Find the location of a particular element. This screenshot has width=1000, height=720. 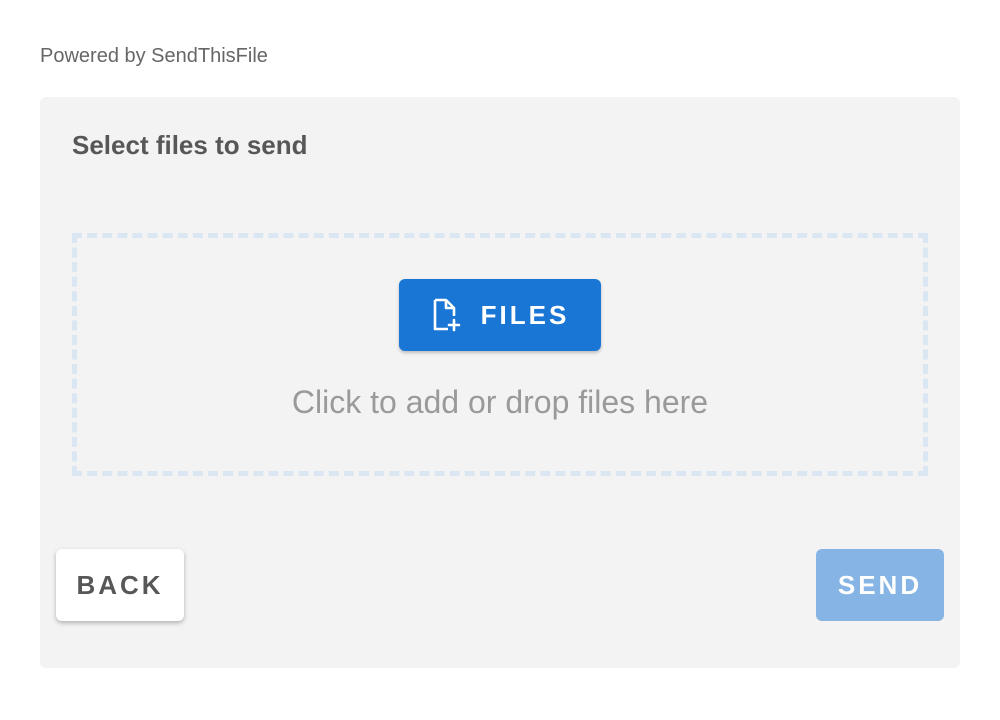

add-files-button-label: FILES is located at coordinates (525, 314).